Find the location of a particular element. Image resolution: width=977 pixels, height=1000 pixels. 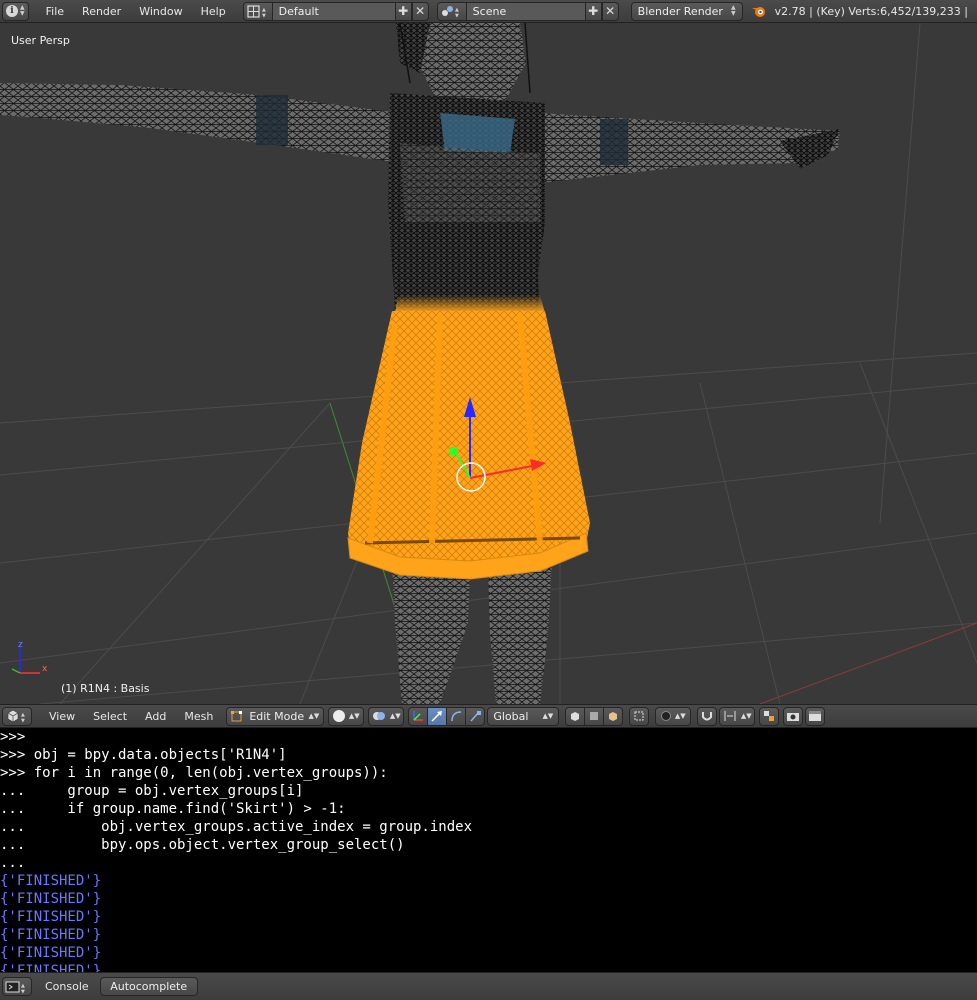

edge-select-icon is located at coordinates (594, 716).